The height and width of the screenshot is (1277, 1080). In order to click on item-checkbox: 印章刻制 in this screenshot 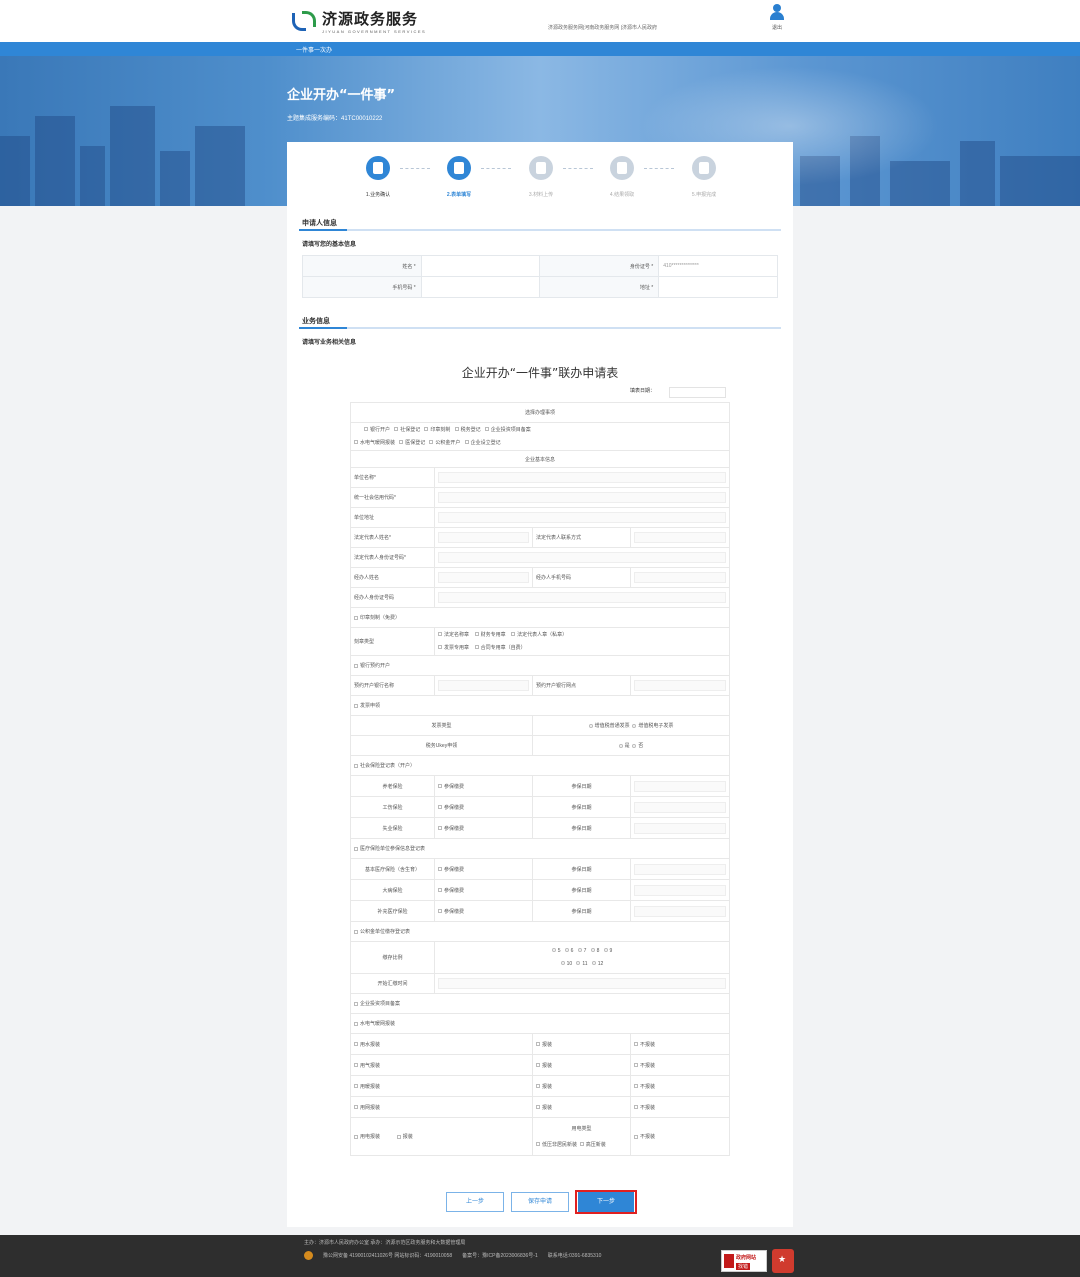, I will do `click(437, 430)`.